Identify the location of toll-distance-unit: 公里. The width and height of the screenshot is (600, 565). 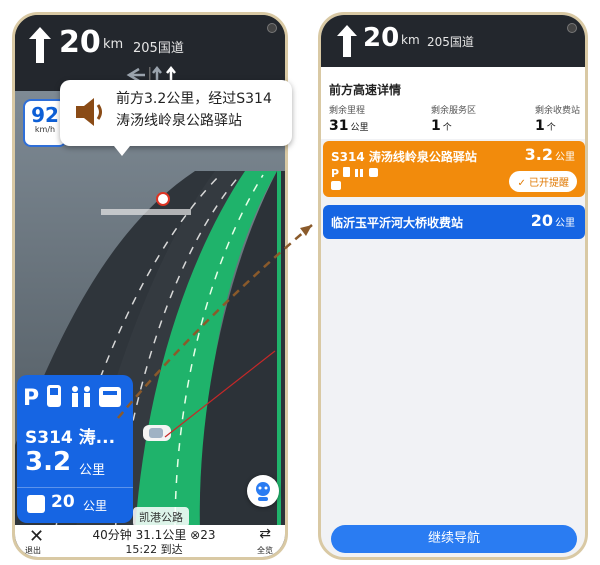
(95, 506).